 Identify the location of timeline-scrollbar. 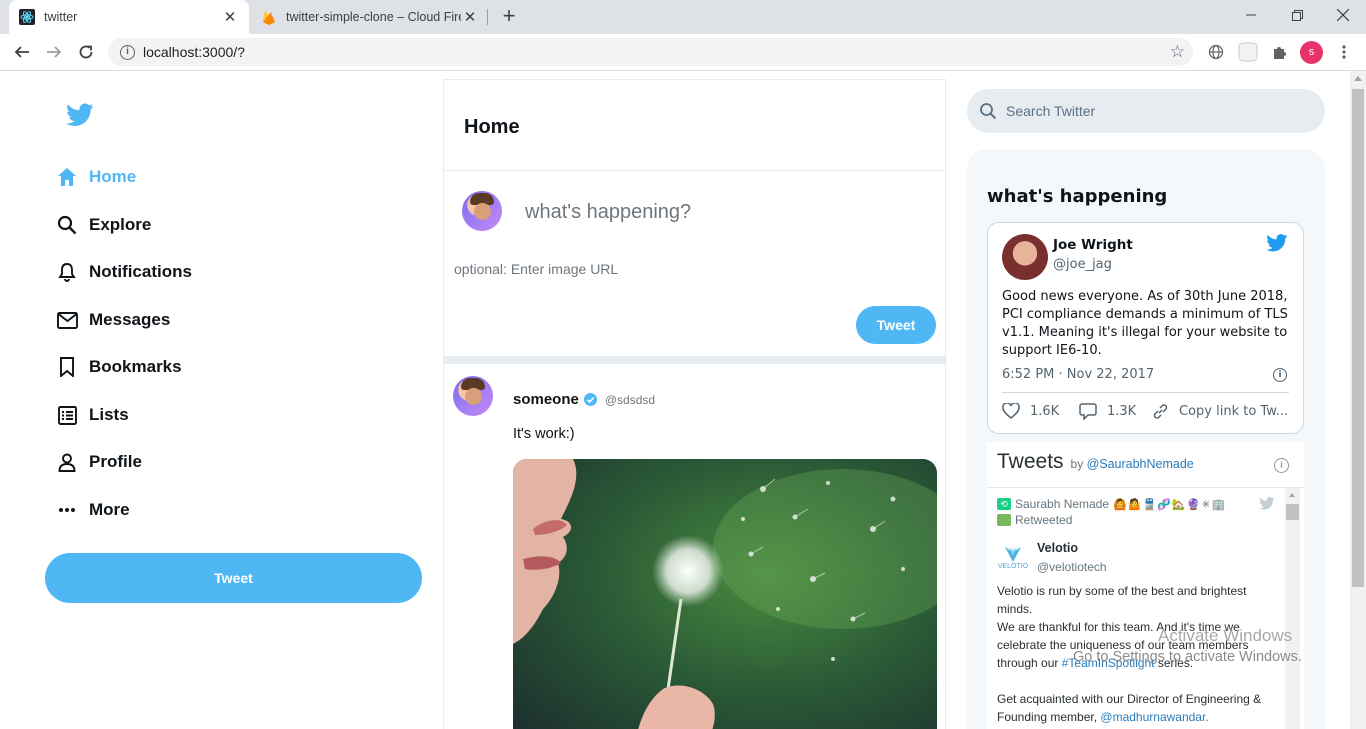
(1292, 608).